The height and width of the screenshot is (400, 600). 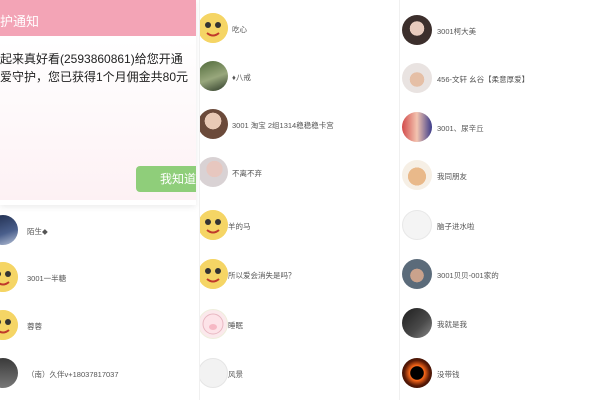 I want to click on user-name: 3001 淘宝 2组1314稳稳稳卡宫, so click(x=283, y=125).